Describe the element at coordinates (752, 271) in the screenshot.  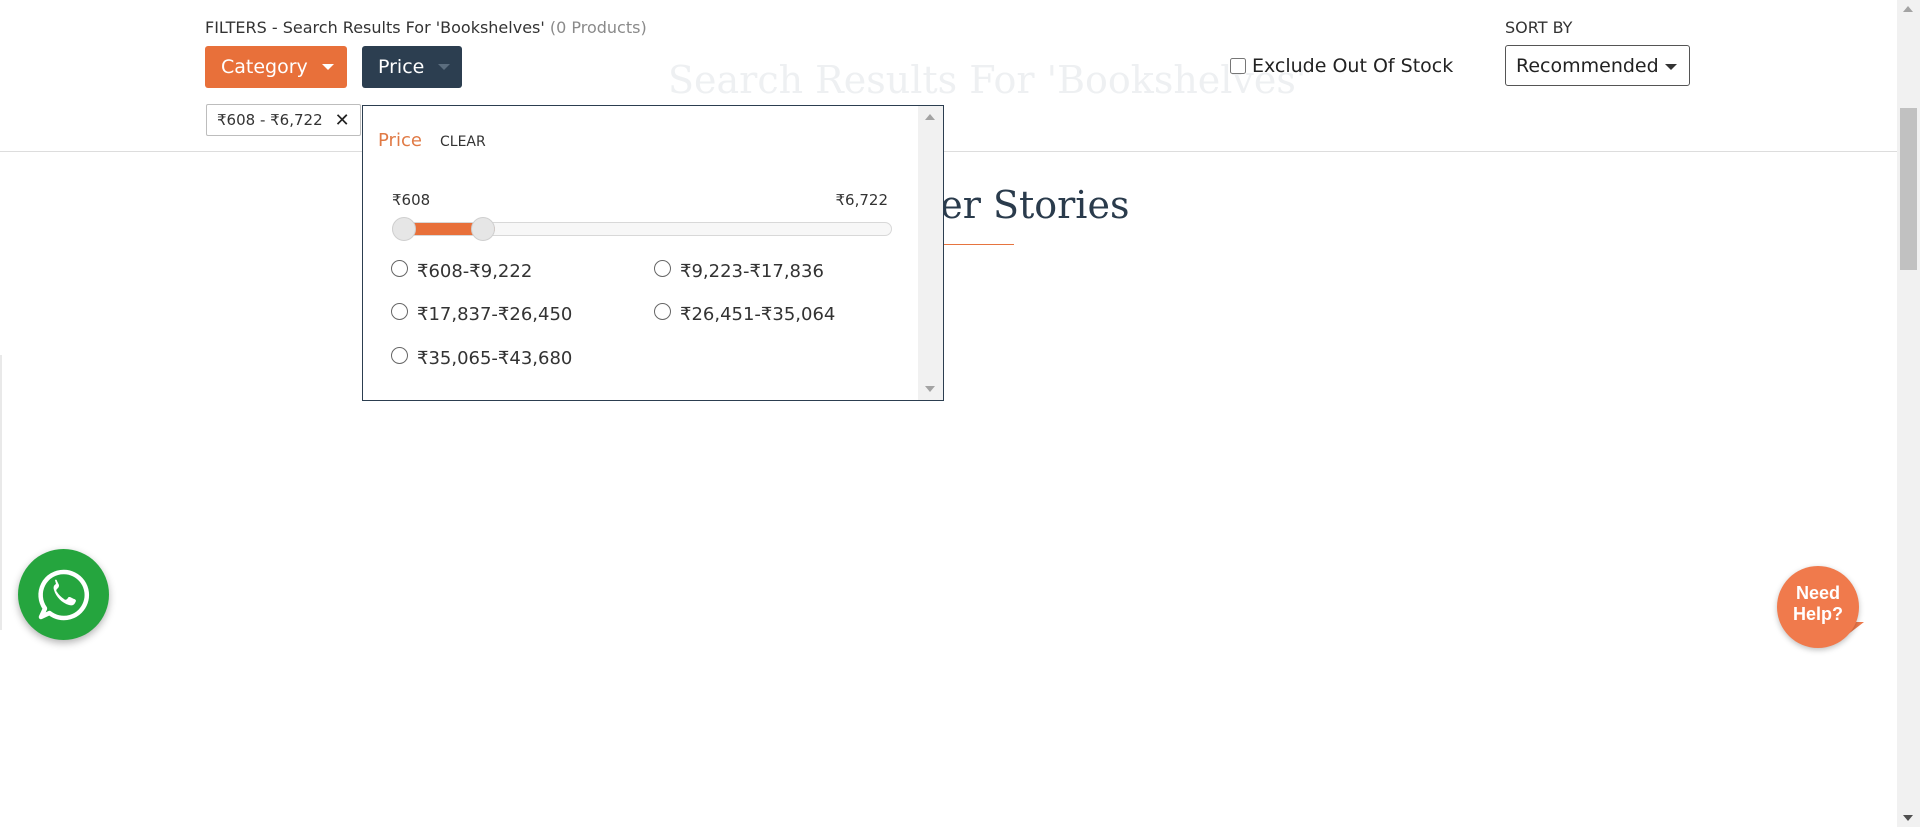
I see `price-option-label: ₹9,223-₹17,836` at that location.